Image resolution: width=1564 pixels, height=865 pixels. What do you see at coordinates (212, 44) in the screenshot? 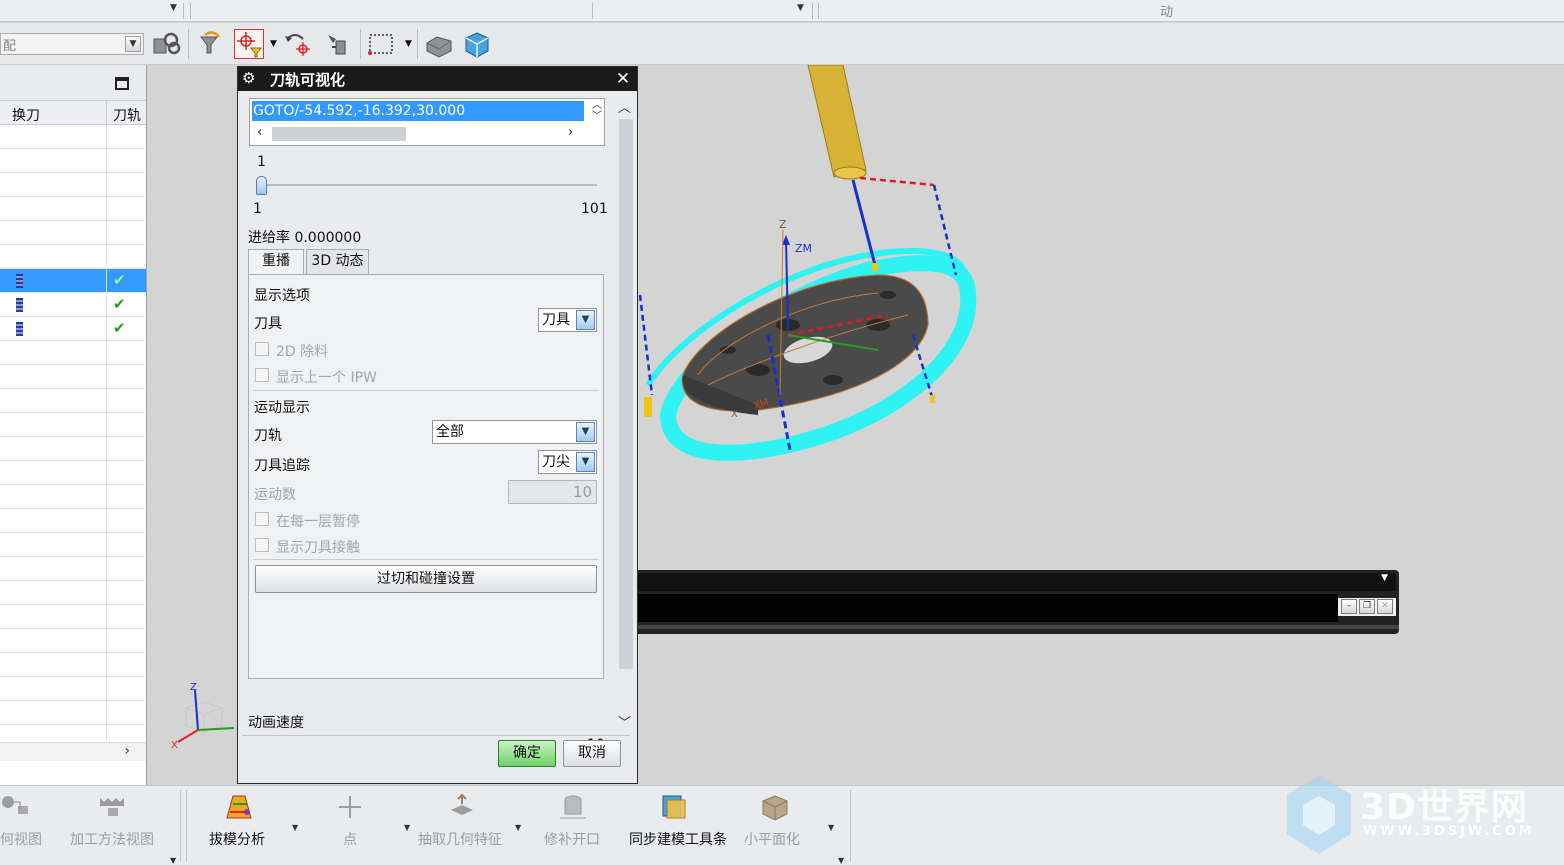
I see `type-filter-button` at bounding box center [212, 44].